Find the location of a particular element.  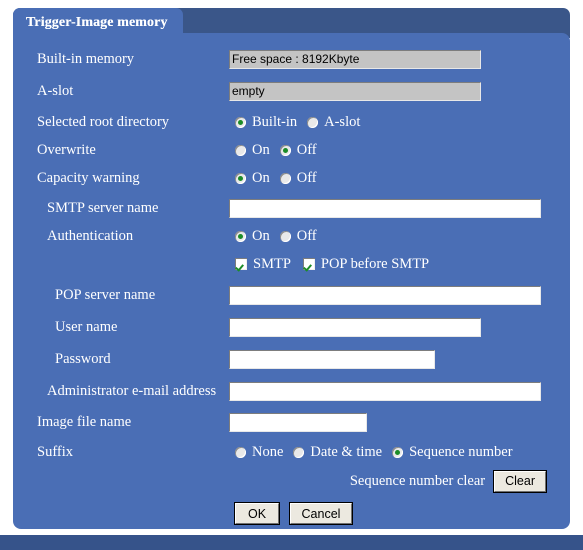

checkbox-indicator-smtp is located at coordinates (241, 264).